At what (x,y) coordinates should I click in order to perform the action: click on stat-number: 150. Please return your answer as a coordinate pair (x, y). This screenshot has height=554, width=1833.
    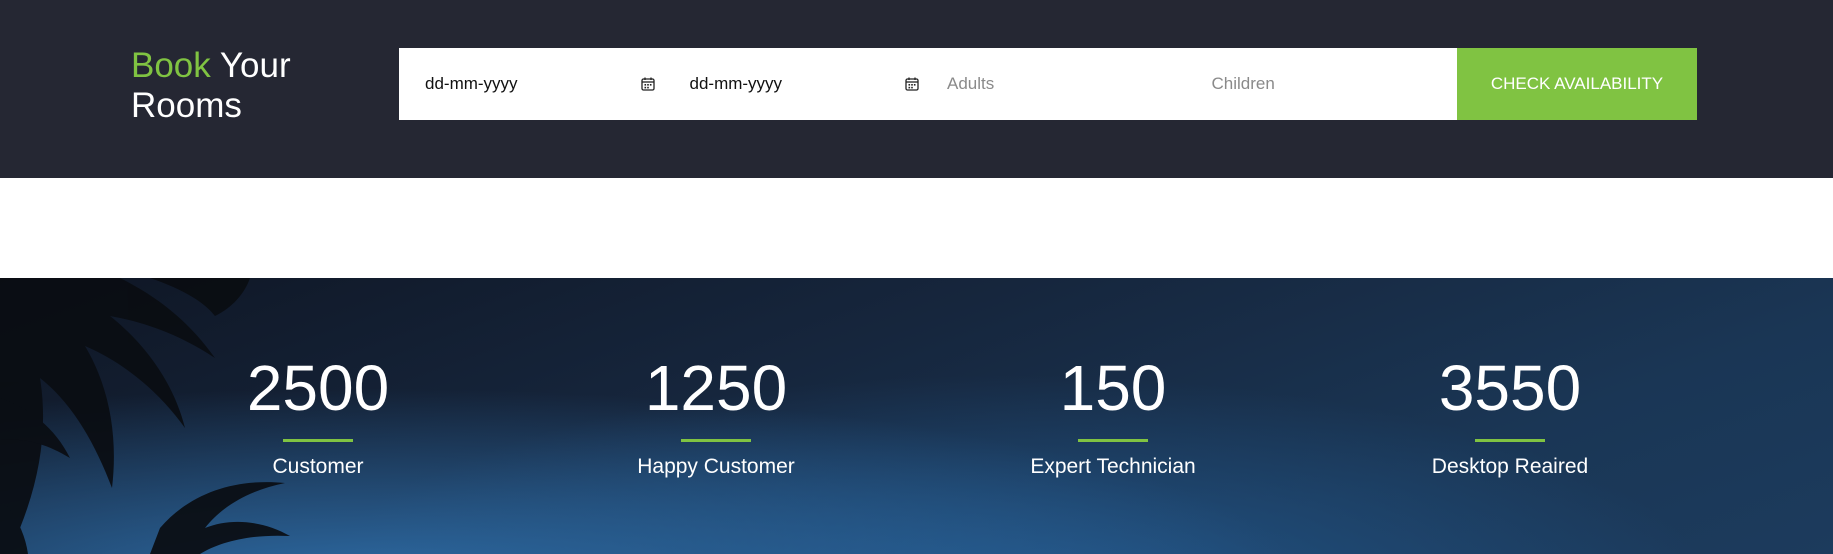
    Looking at the image, I should click on (1113, 388).